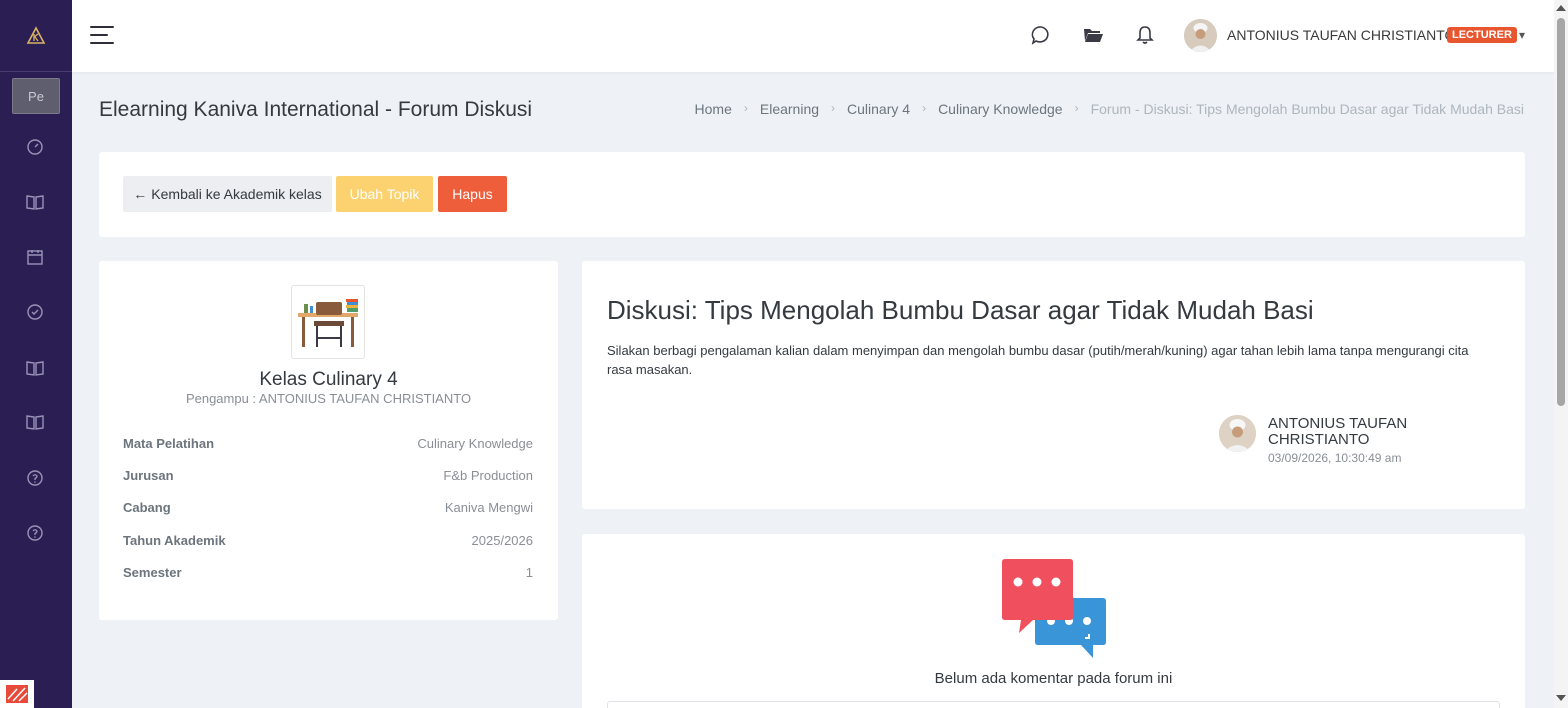 This screenshot has width=1568, height=708. I want to click on info-value: Culinary Knowledge, so click(475, 443).